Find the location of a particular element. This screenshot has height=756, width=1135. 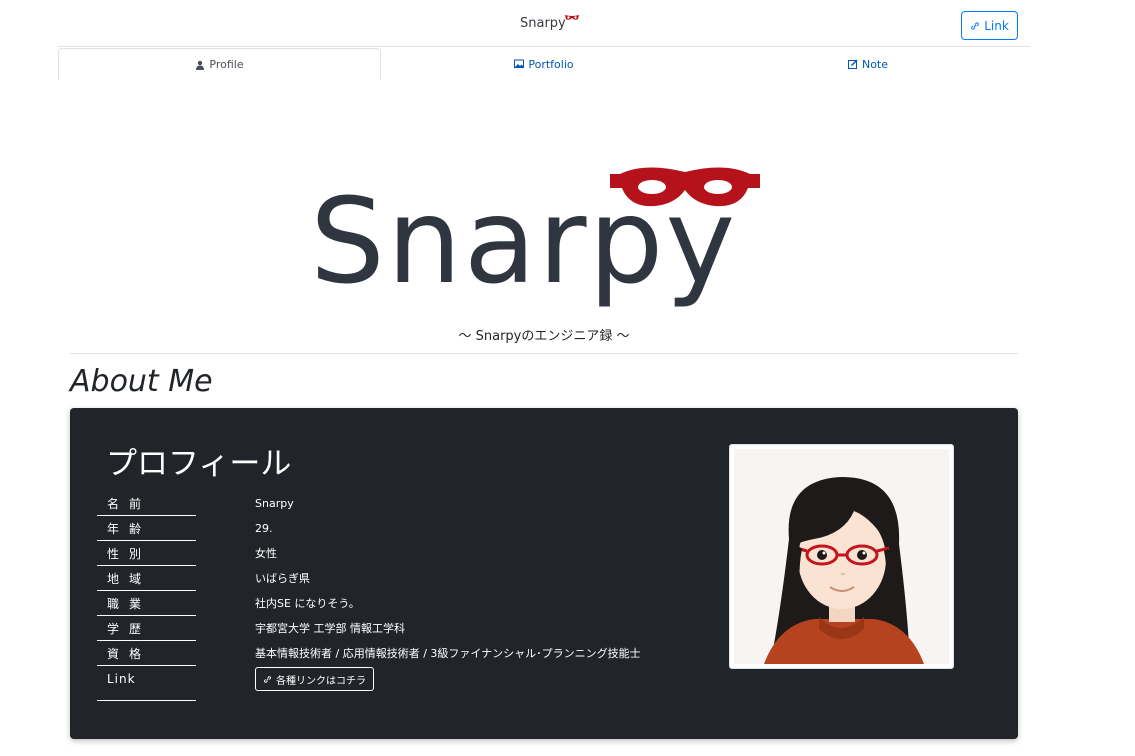

tab-bar: Profile Portfolio Note is located at coordinates (544, 64).